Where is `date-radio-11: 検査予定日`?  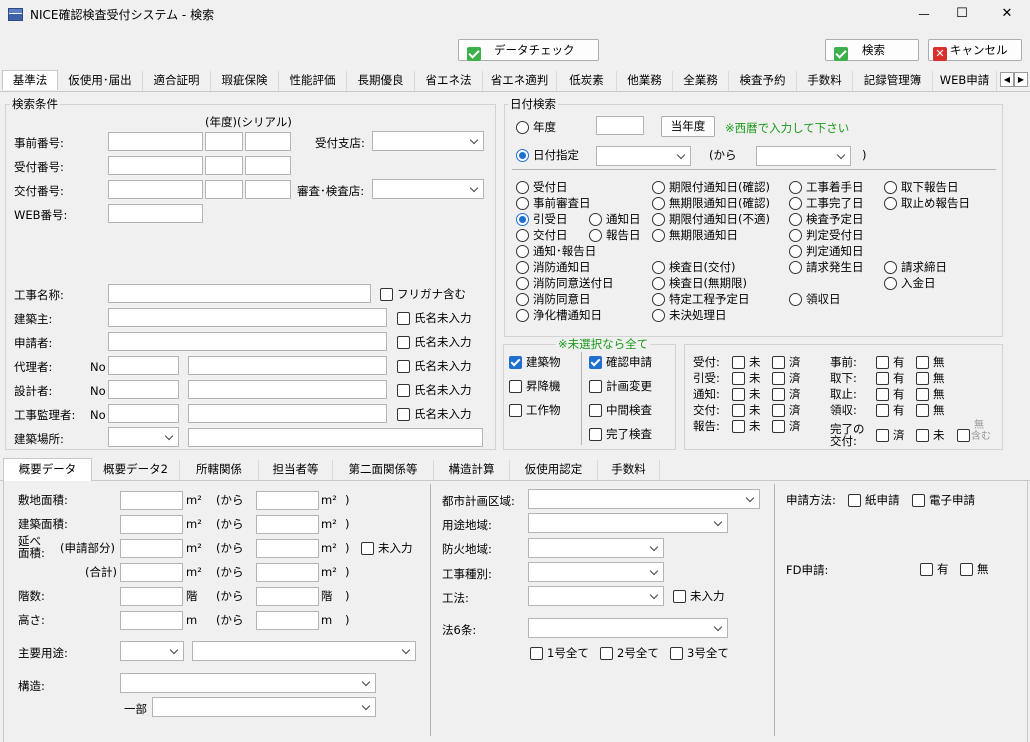 date-radio-11: 検査予定日 is located at coordinates (826, 219).